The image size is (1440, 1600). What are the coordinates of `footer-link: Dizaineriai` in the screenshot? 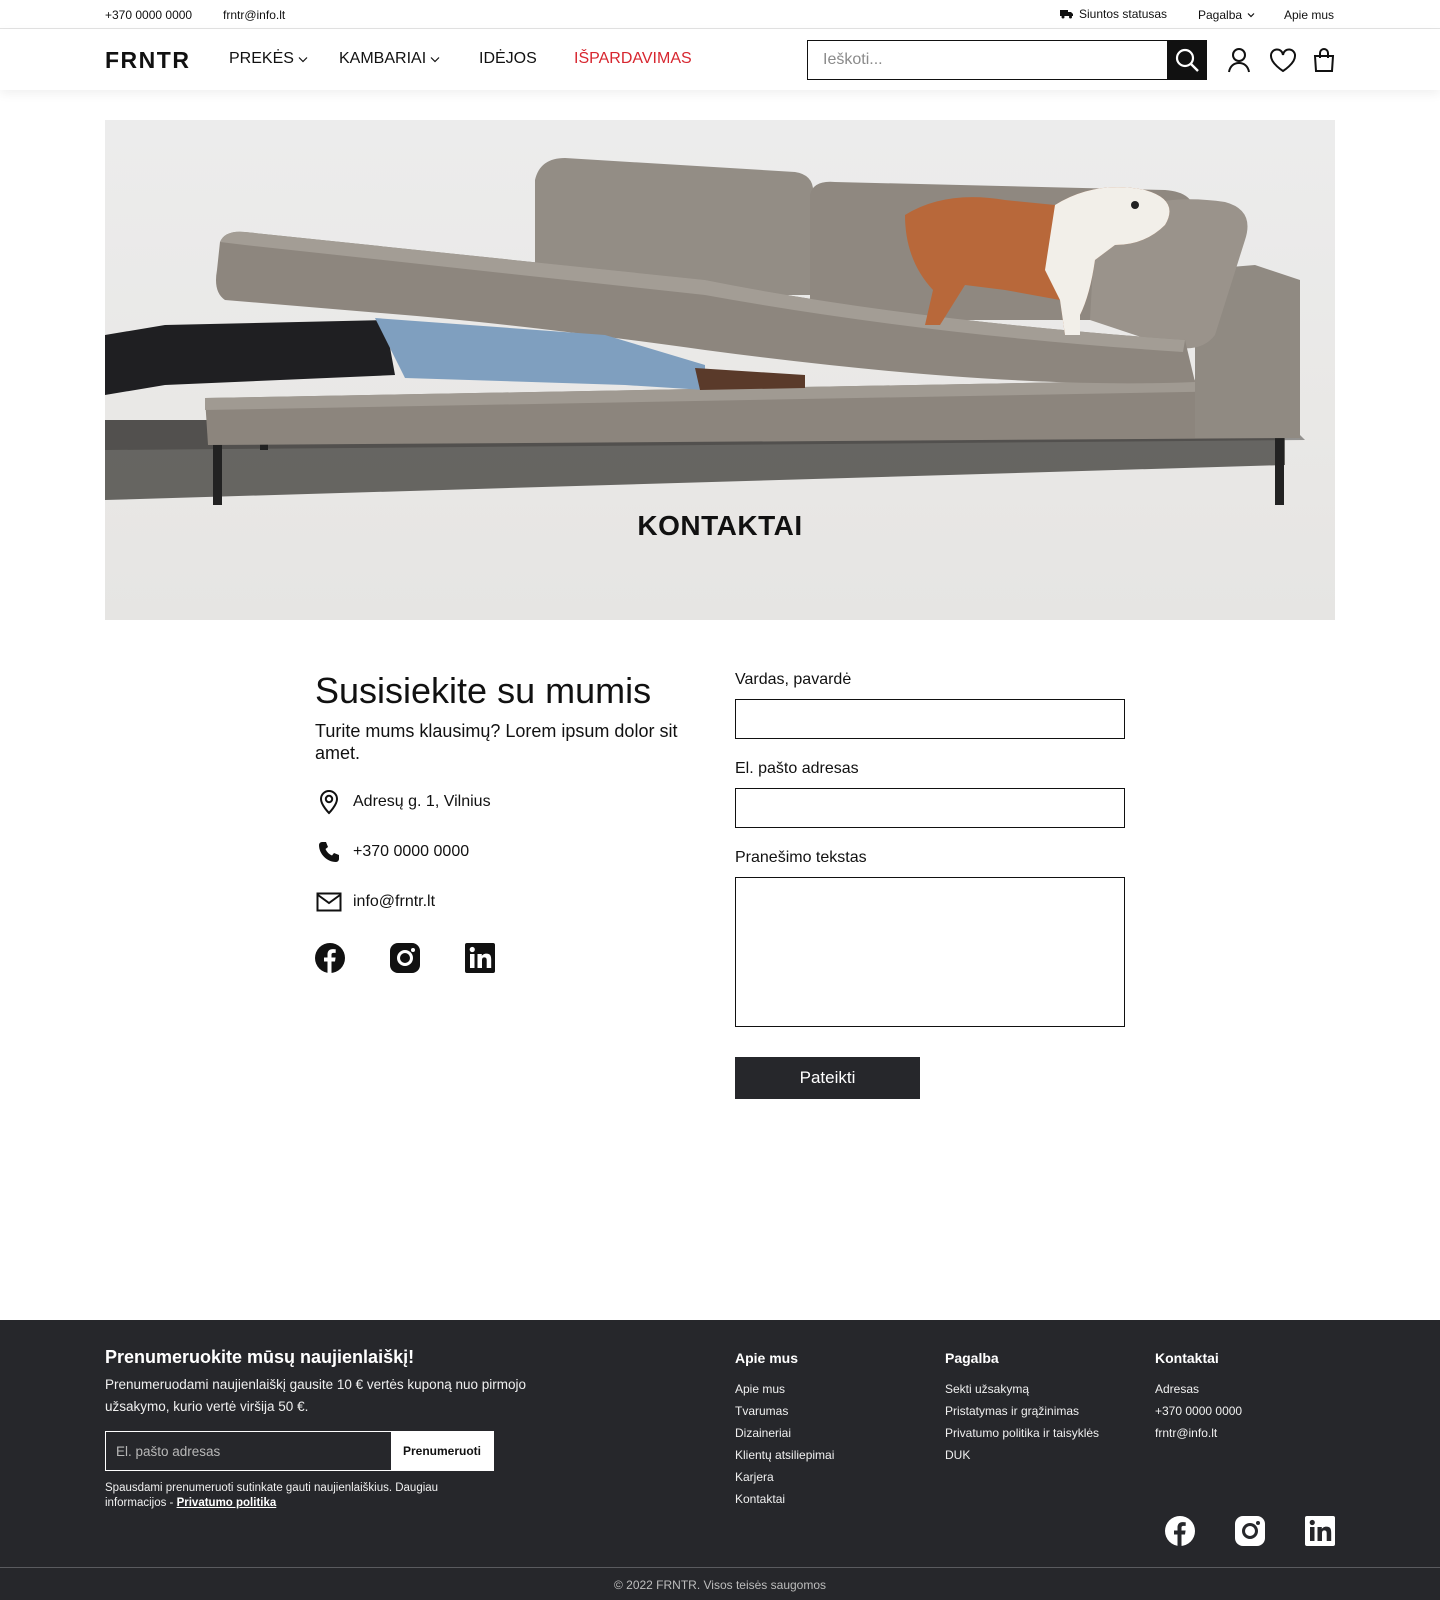 It's located at (784, 1433).